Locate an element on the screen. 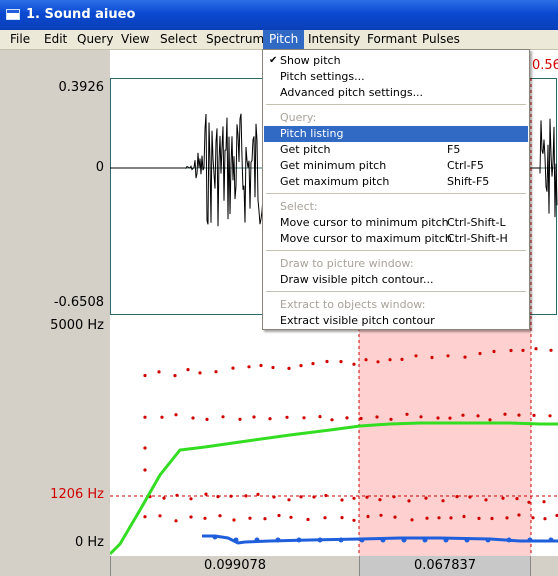 The width and height of the screenshot is (558, 576). time-segment-right is located at coordinates (544, 566).